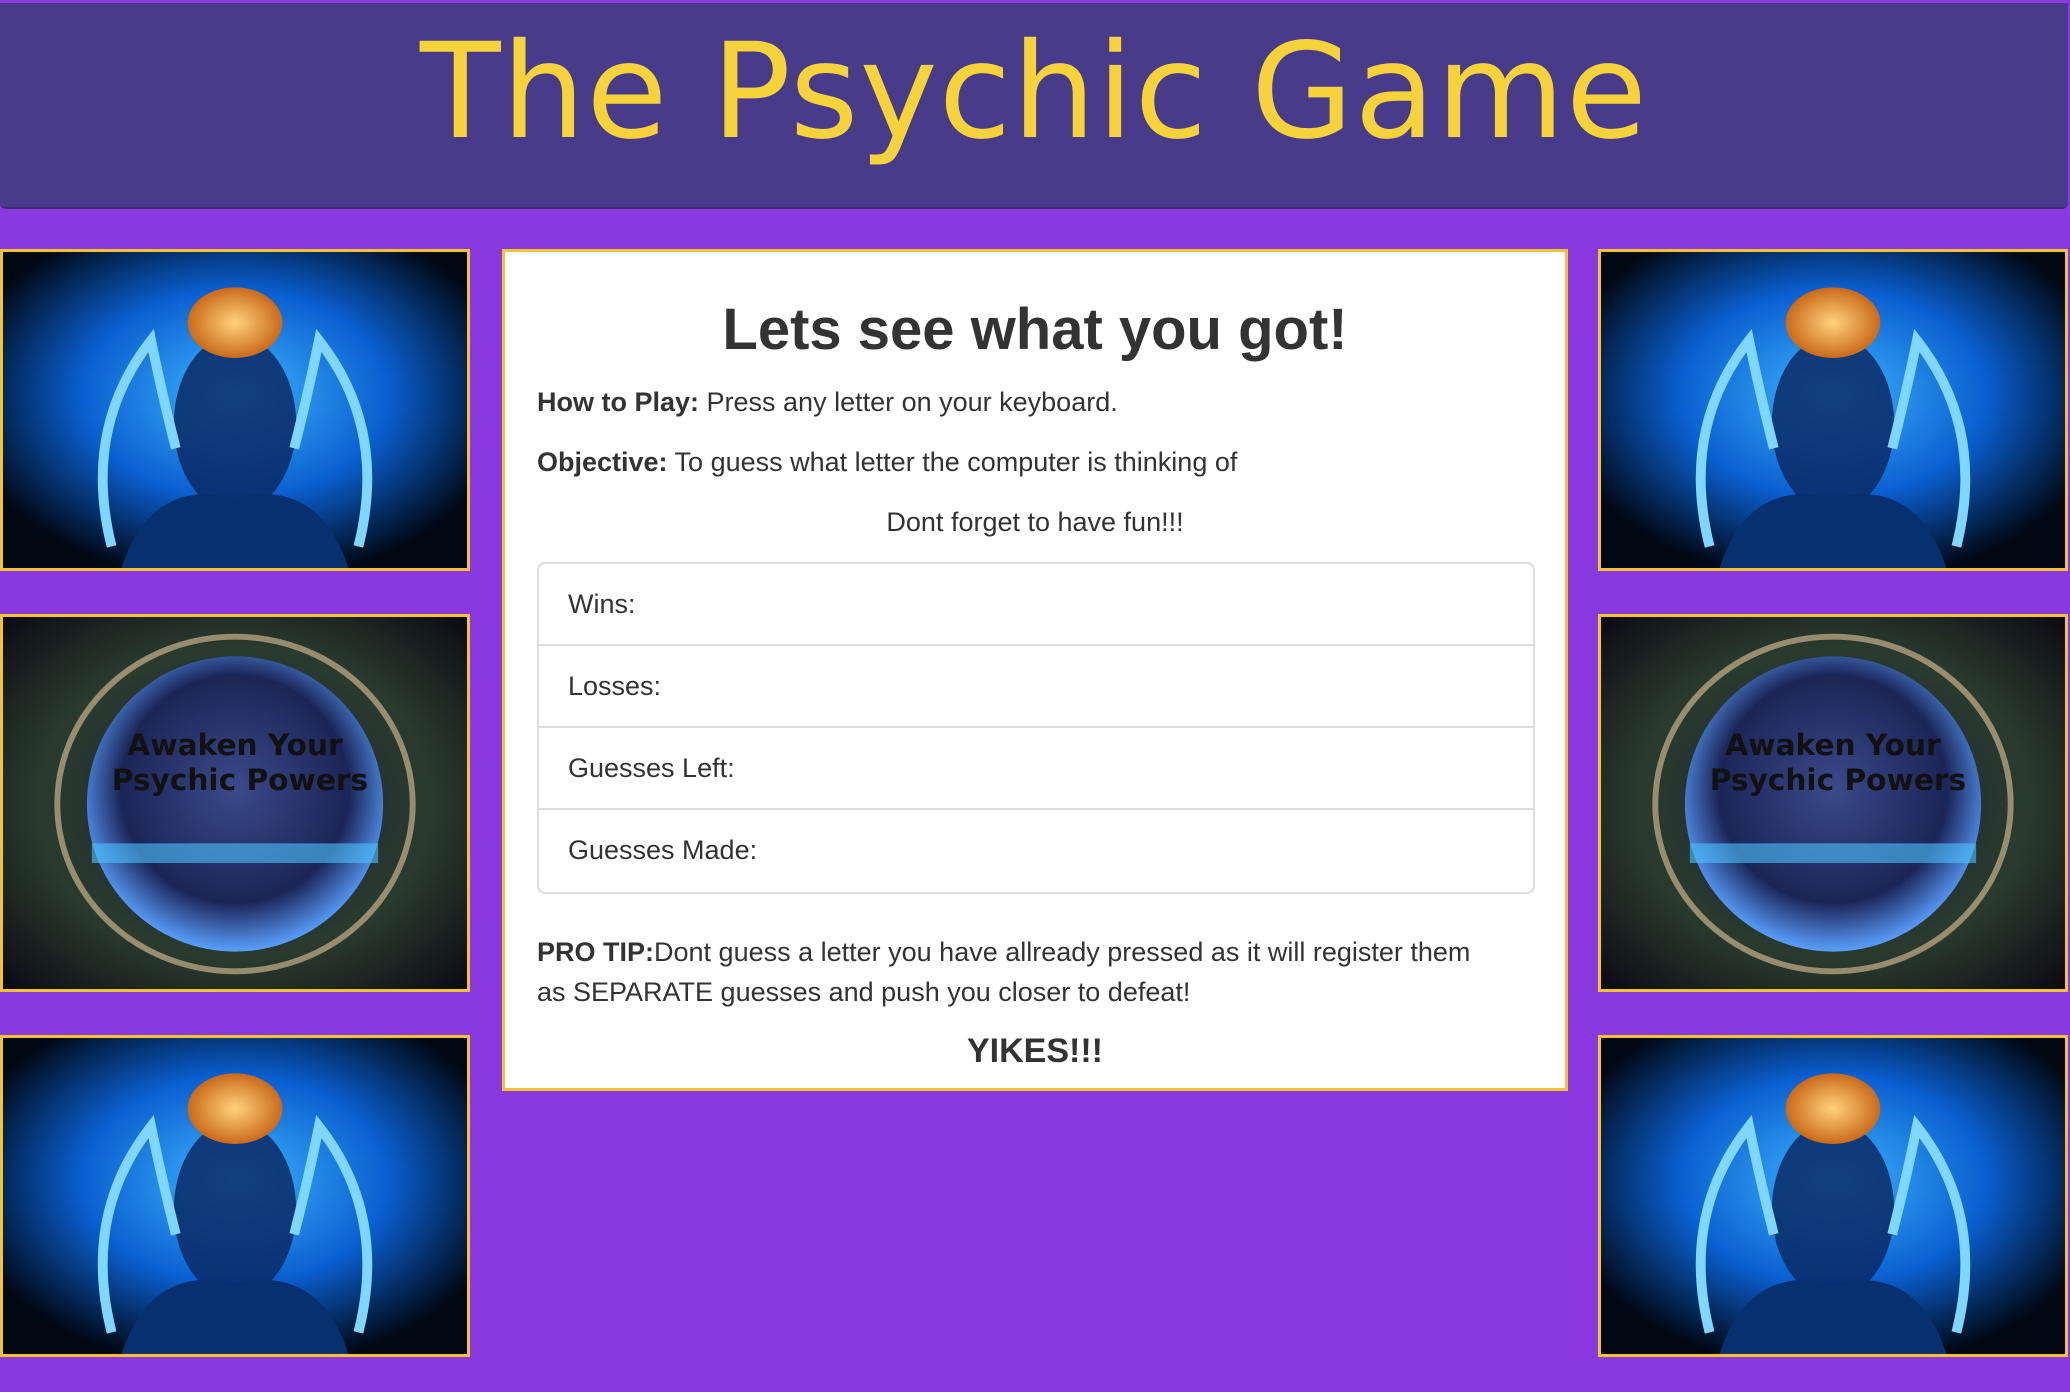 The height and width of the screenshot is (1392, 2070). What do you see at coordinates (1833, 1196) in the screenshot?
I see `brain-image-right-bottom` at bounding box center [1833, 1196].